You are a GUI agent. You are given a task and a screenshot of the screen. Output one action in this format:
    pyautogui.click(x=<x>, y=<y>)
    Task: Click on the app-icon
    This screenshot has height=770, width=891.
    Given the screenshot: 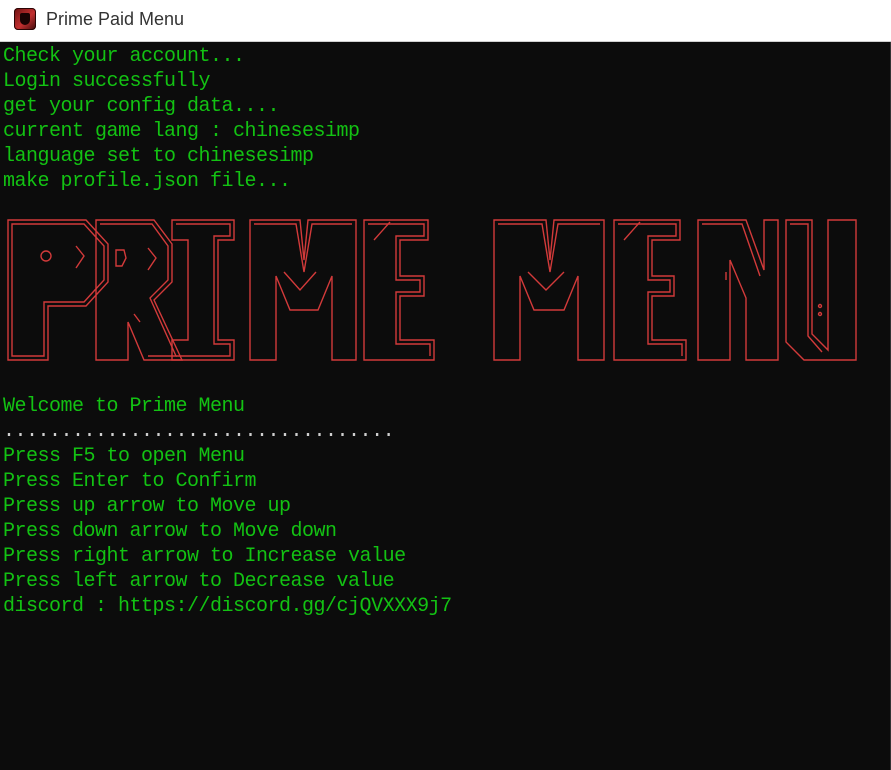 What is the action you would take?
    pyautogui.click(x=25, y=19)
    